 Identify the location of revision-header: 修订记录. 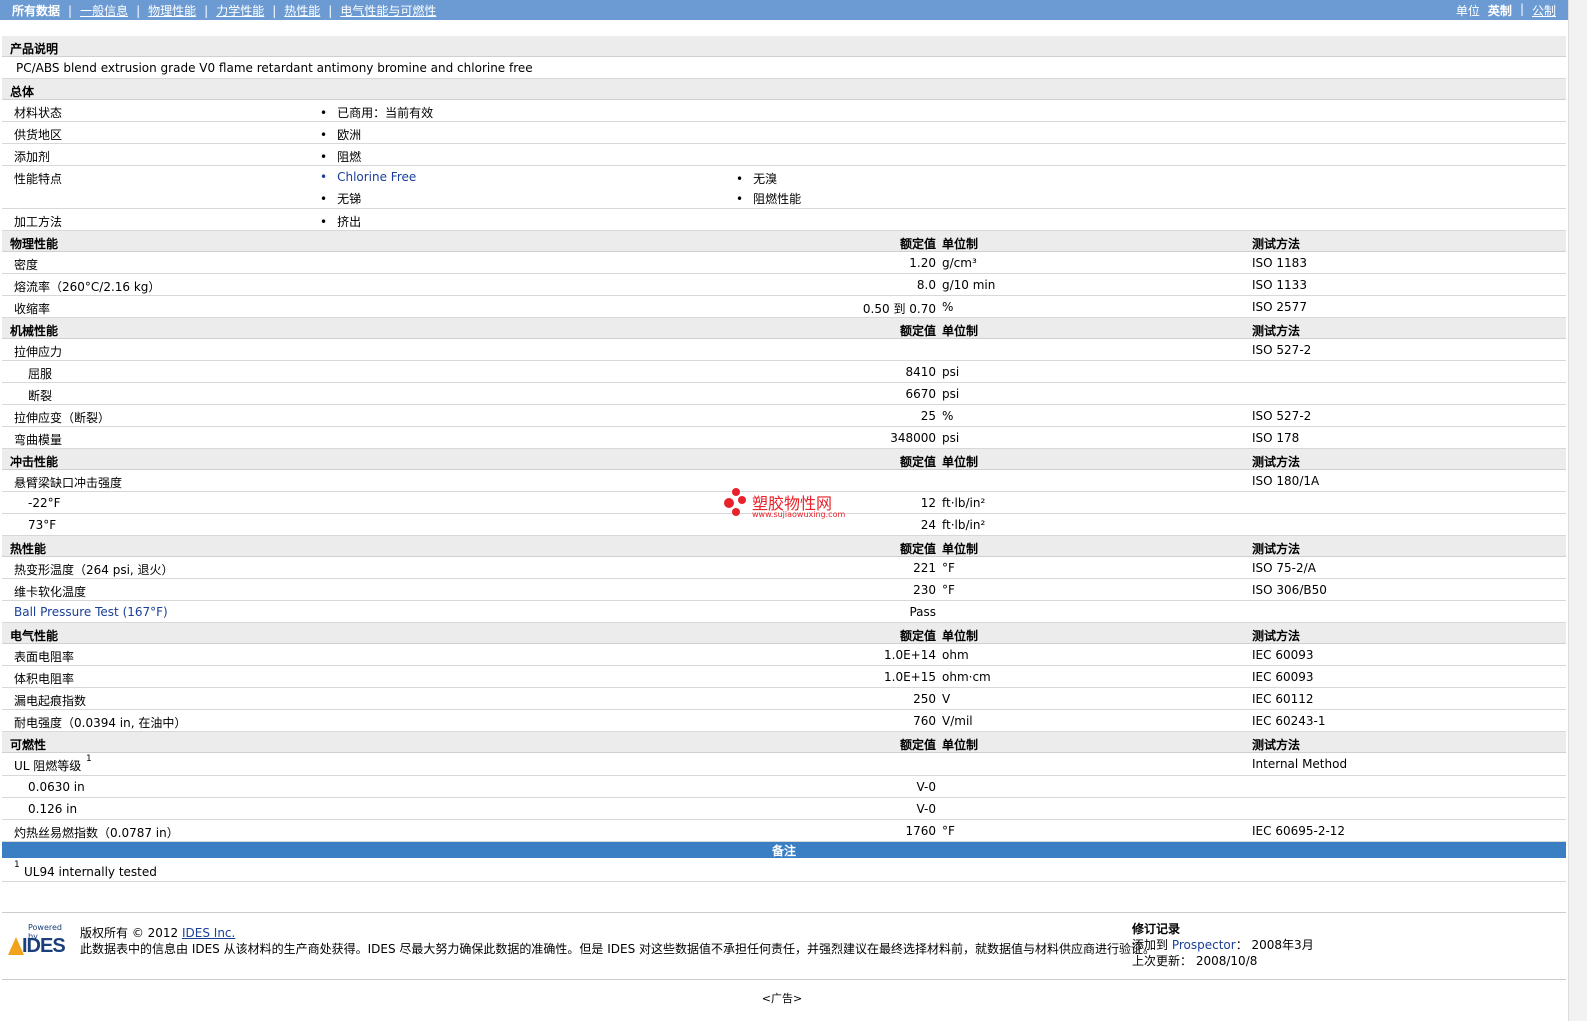
(1156, 929).